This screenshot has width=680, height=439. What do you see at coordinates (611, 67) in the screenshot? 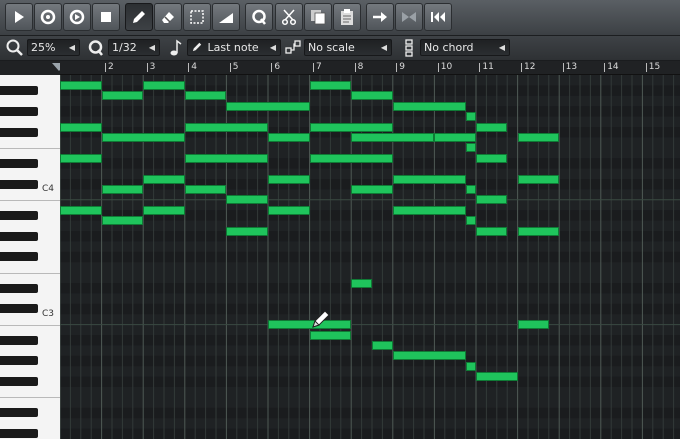
I see `ruler-bar-label: 14` at bounding box center [611, 67].